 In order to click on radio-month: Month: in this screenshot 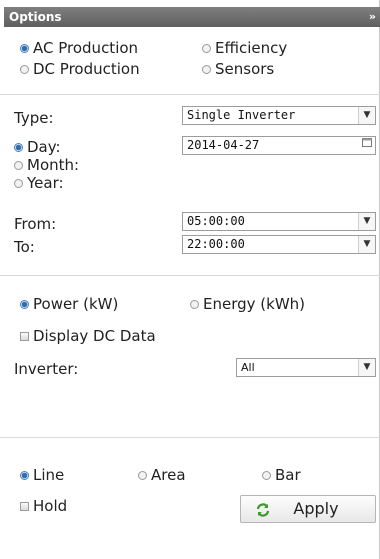, I will do `click(46, 165)`.